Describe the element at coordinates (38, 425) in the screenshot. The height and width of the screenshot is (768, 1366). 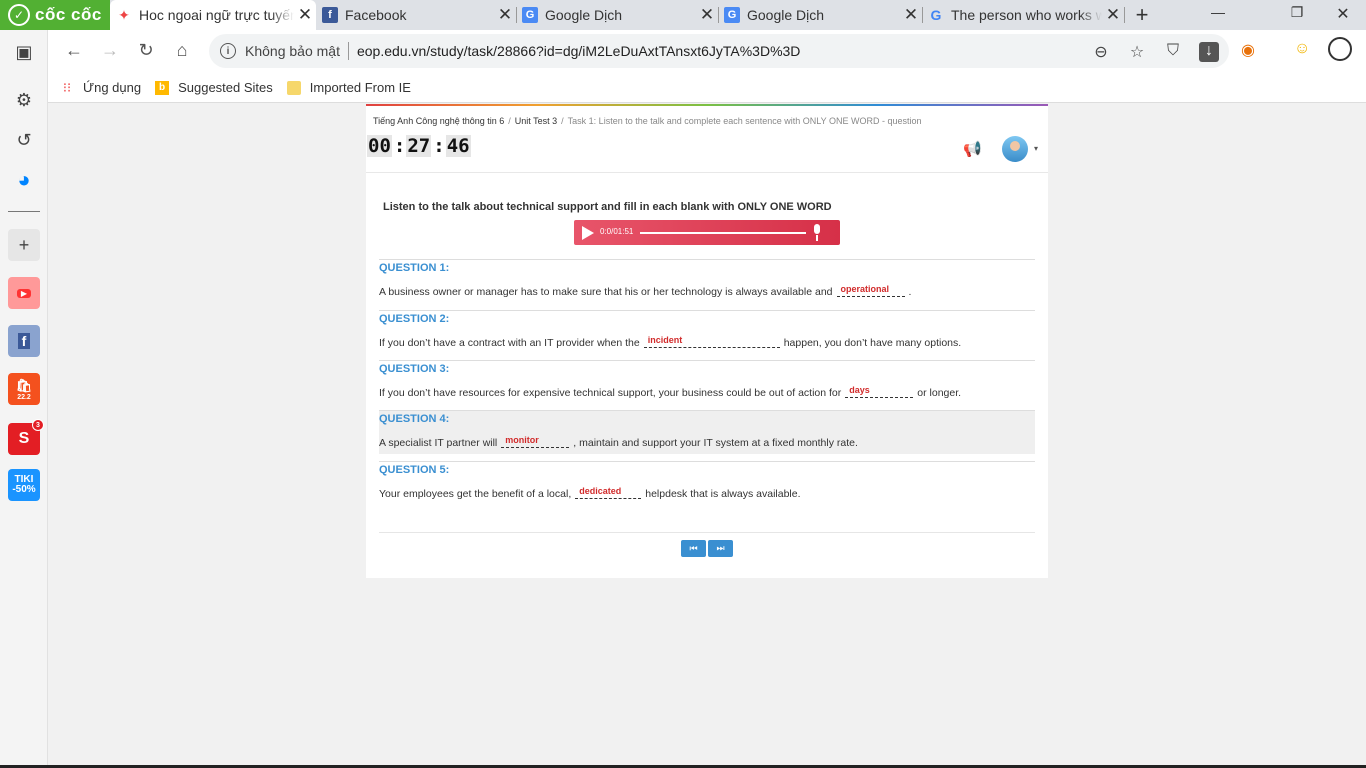
I see `notification-badge: 3` at that location.